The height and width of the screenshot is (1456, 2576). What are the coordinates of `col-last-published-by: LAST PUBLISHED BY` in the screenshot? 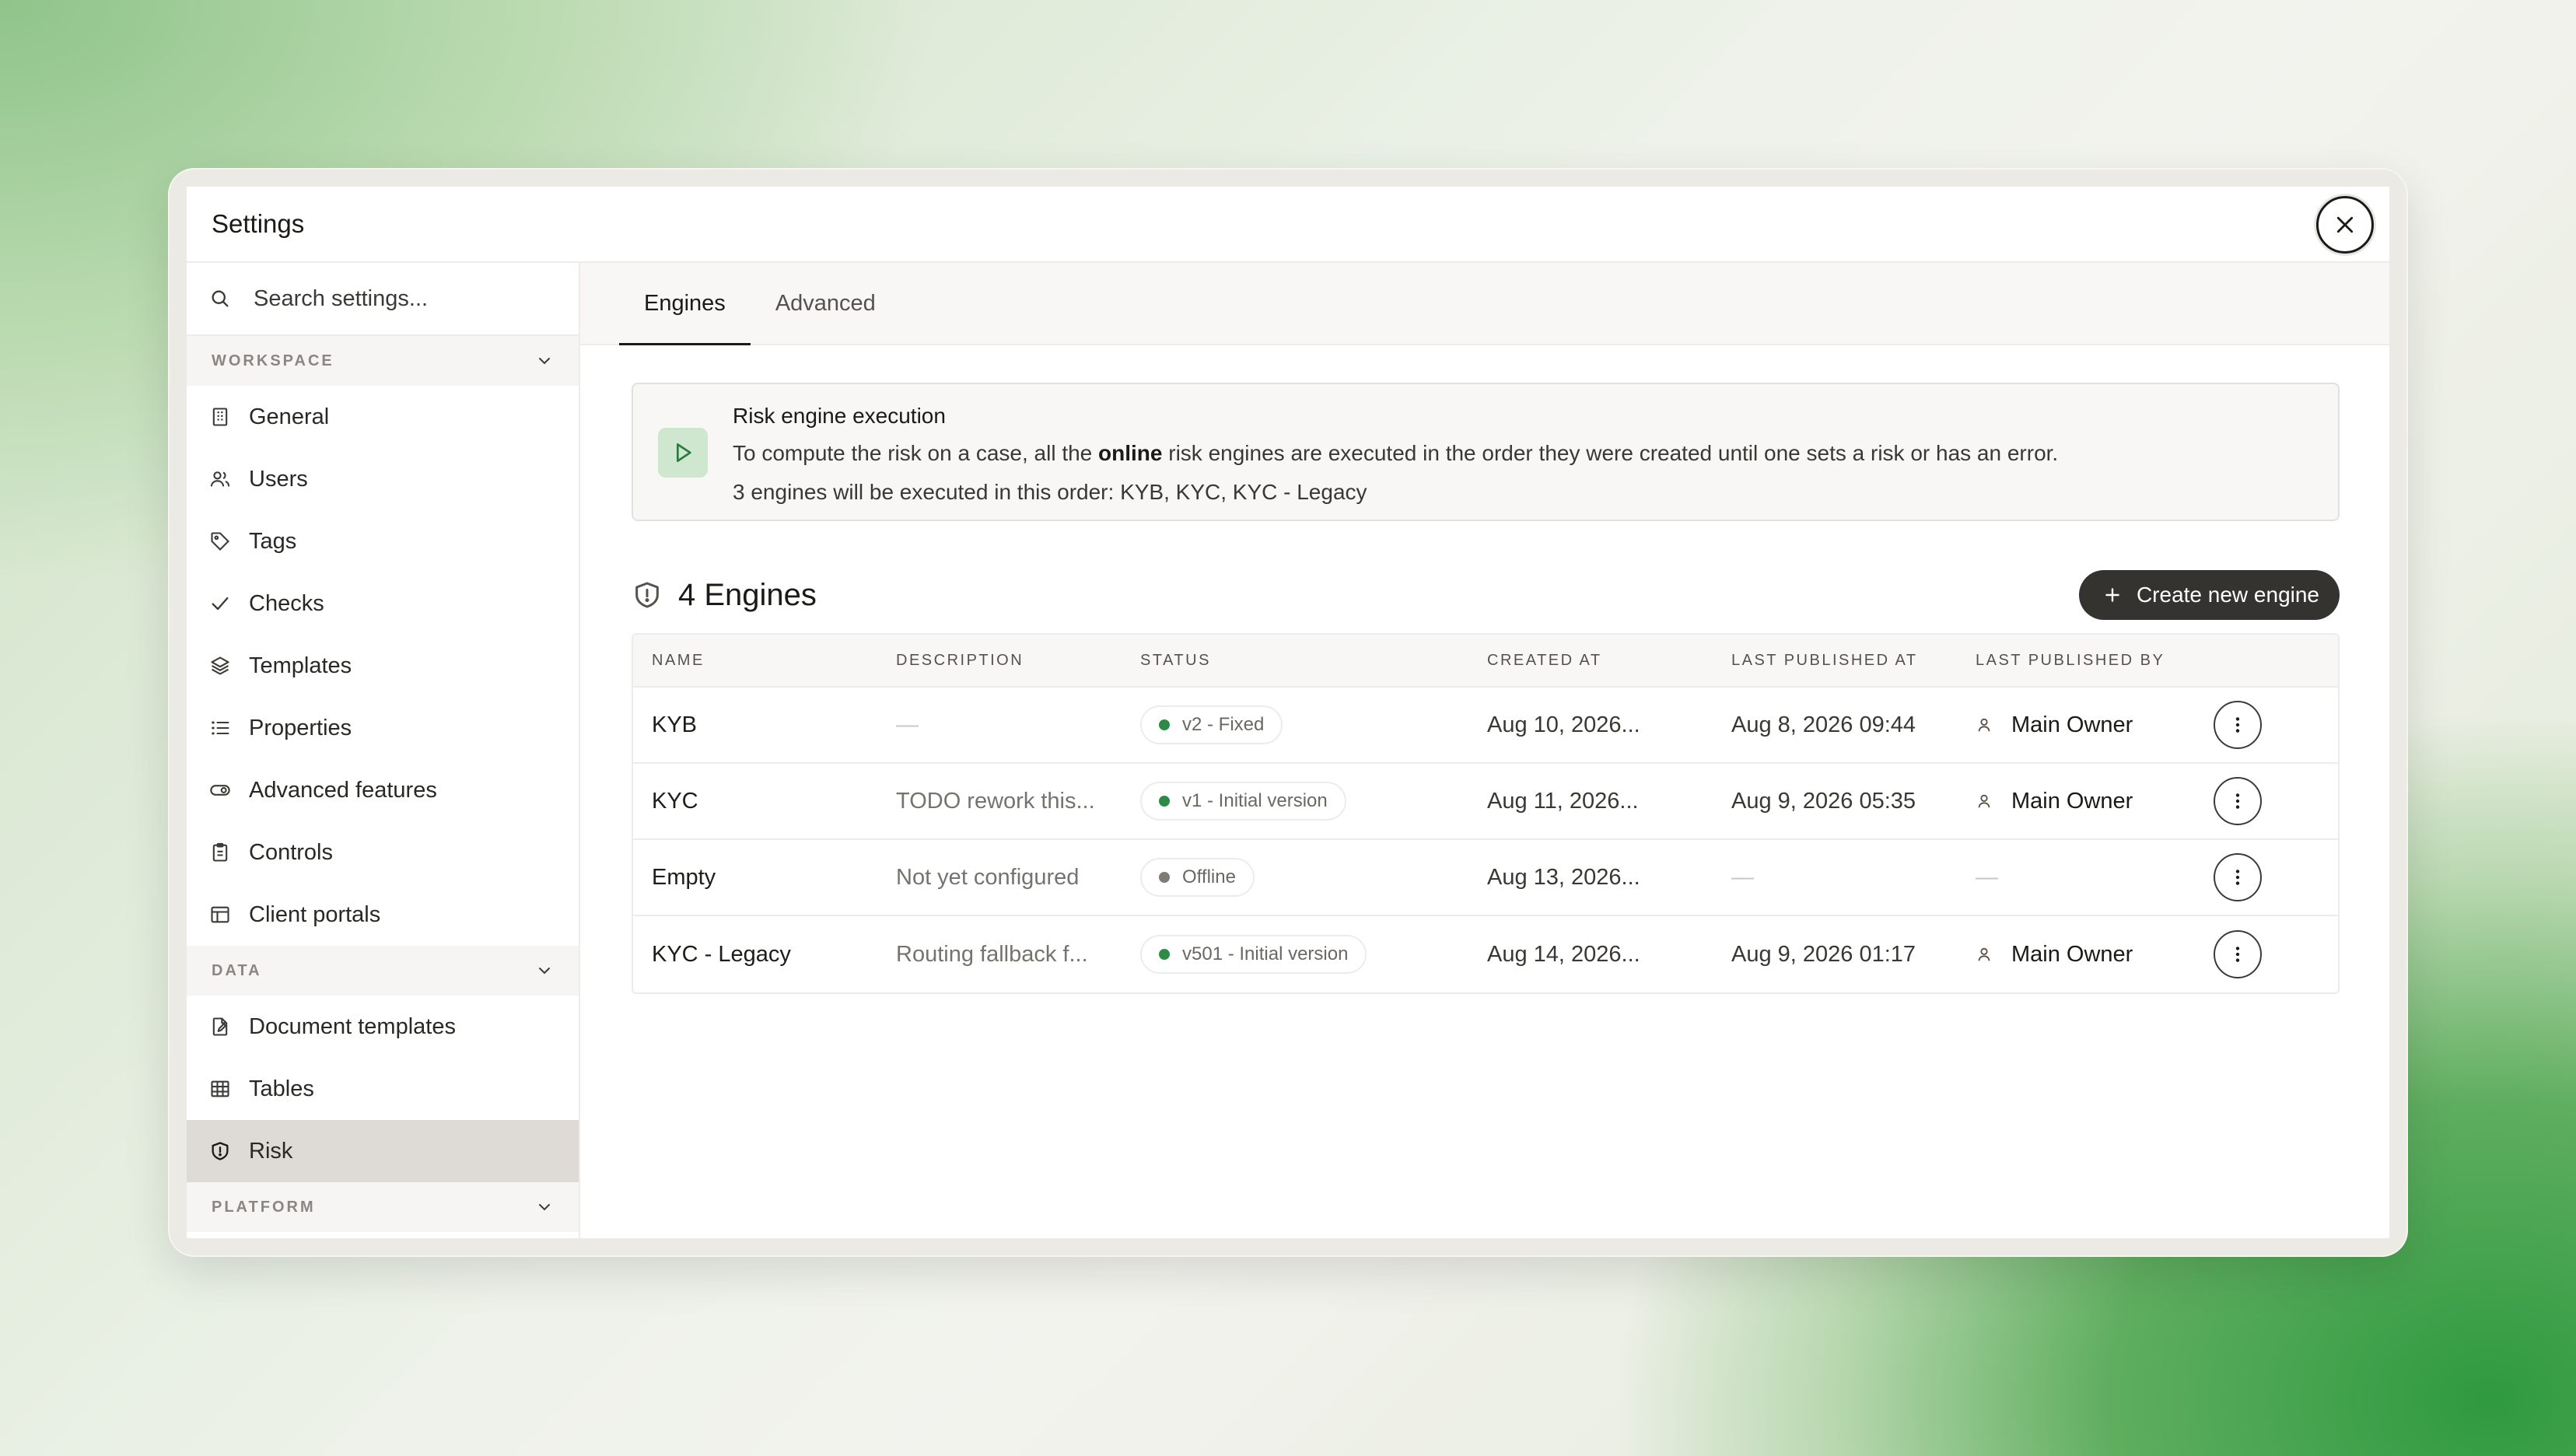 It's located at (2079, 661).